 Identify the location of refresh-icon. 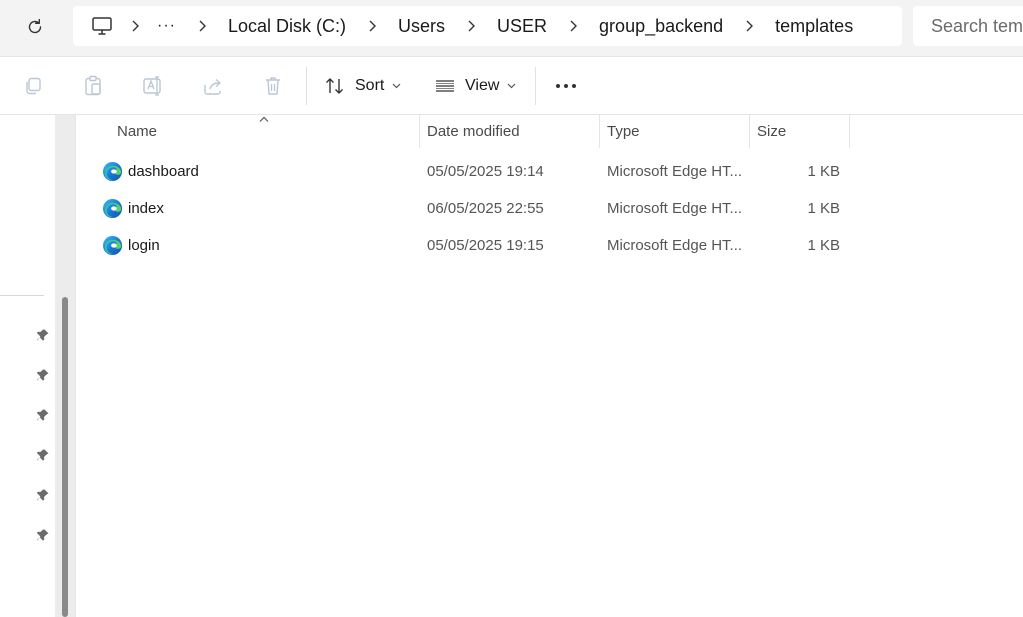
(35, 26).